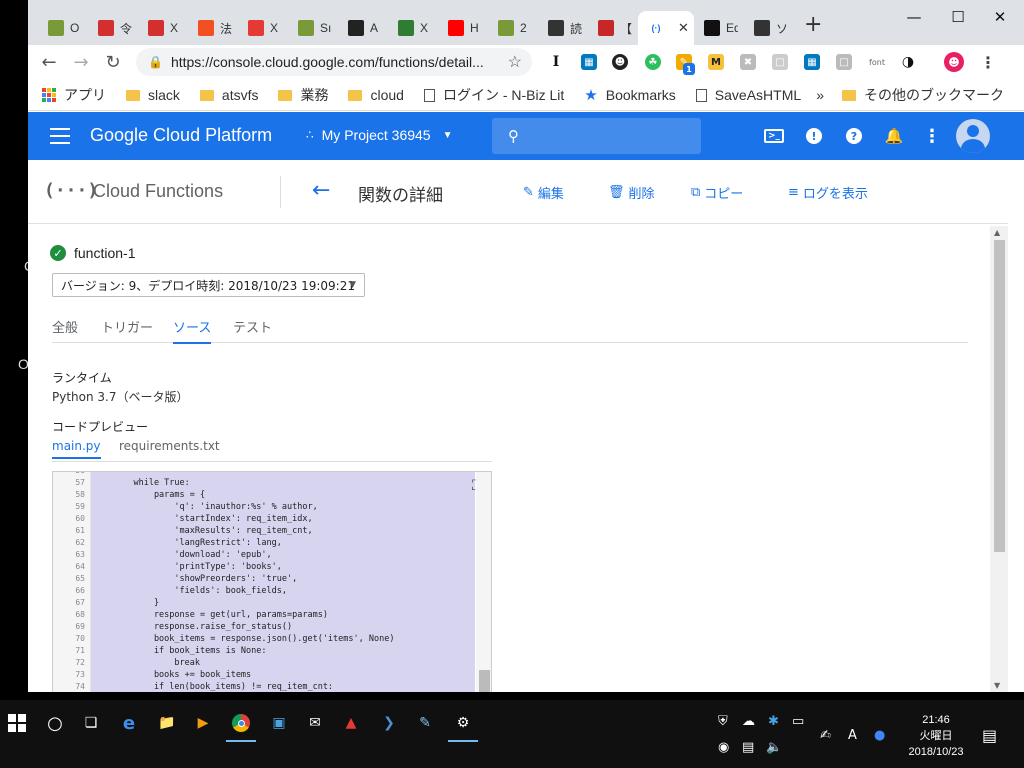  I want to click on editor-scroll-thumb, so click(484, 681).